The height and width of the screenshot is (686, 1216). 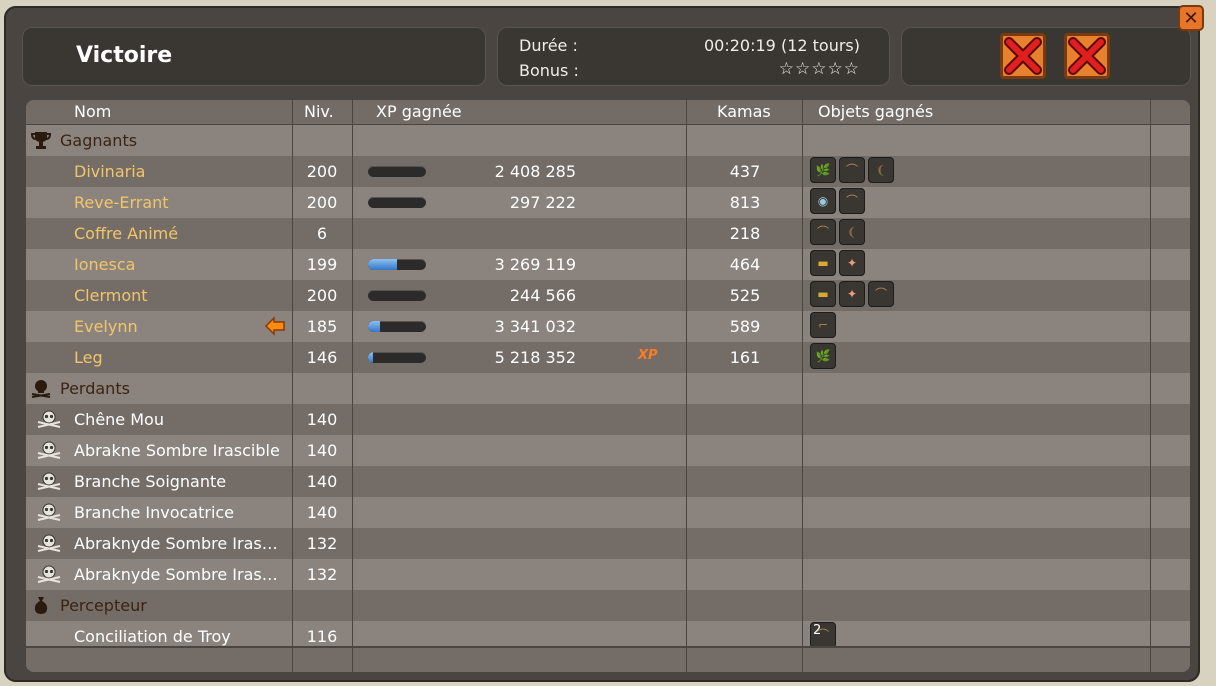 I want to click on xp-gained: 297 222, so click(x=542, y=202).